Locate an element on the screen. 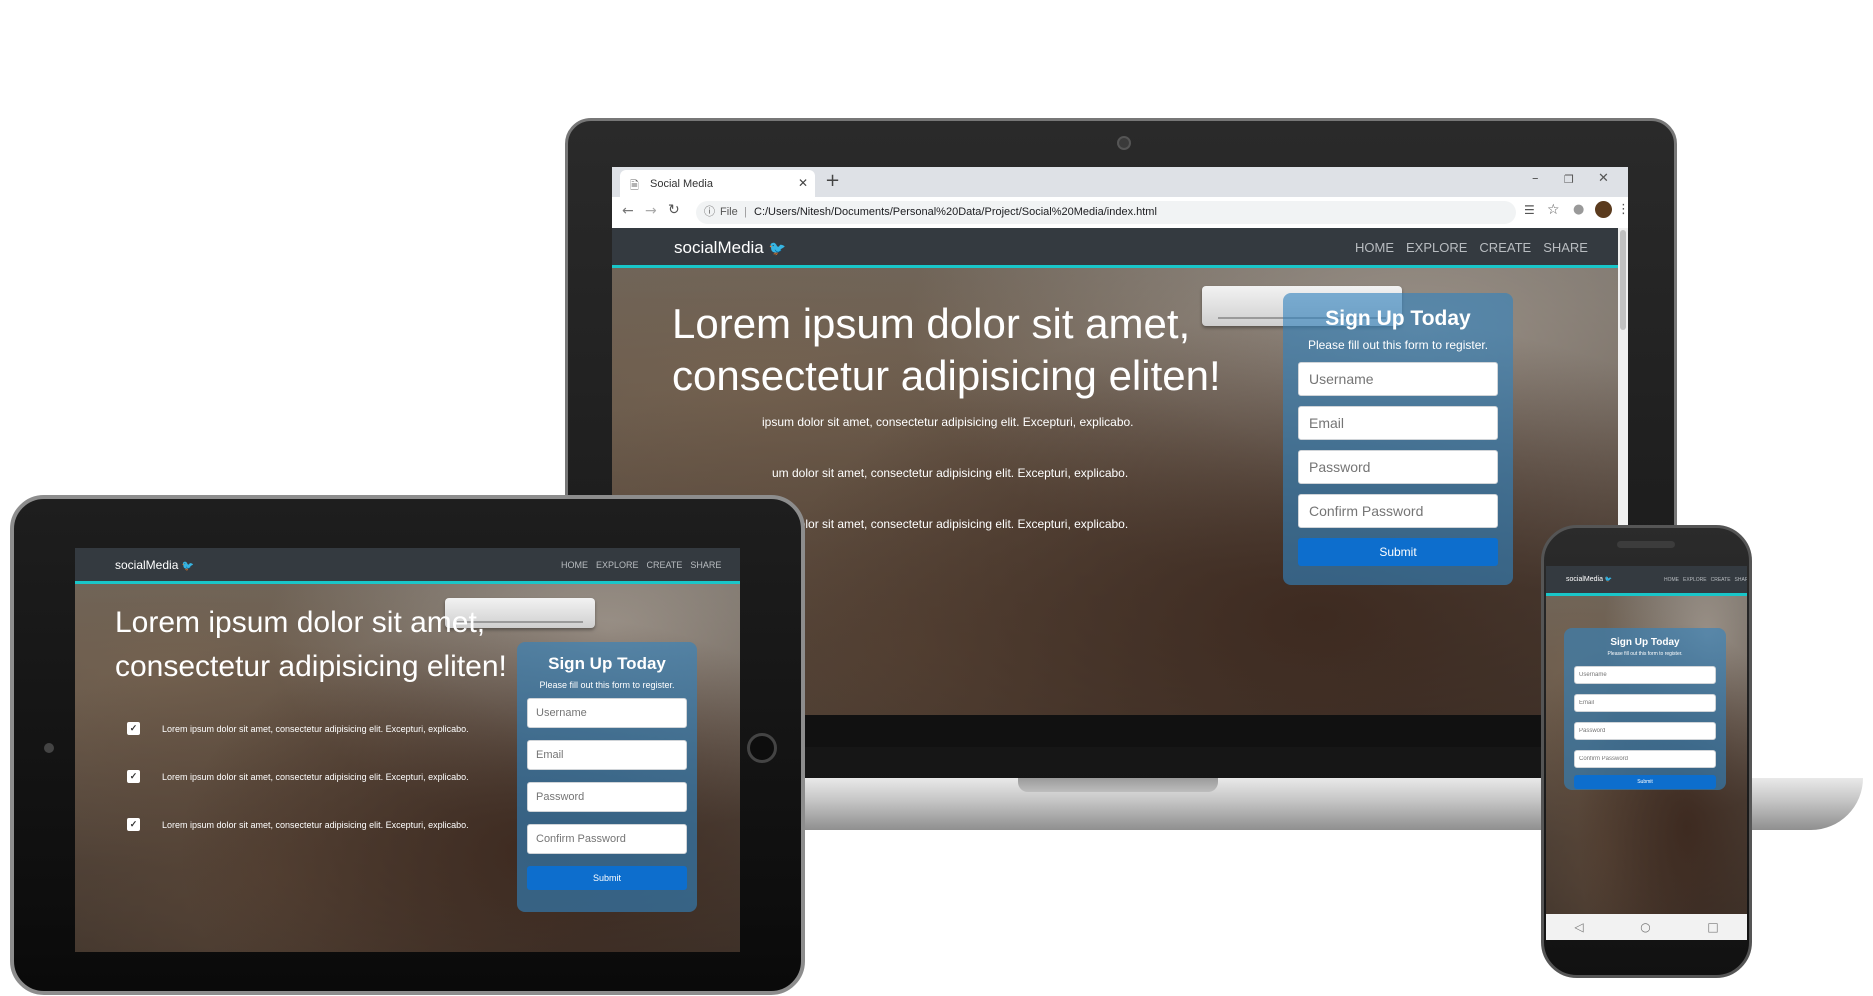  tablet-home-button is located at coordinates (762, 748).